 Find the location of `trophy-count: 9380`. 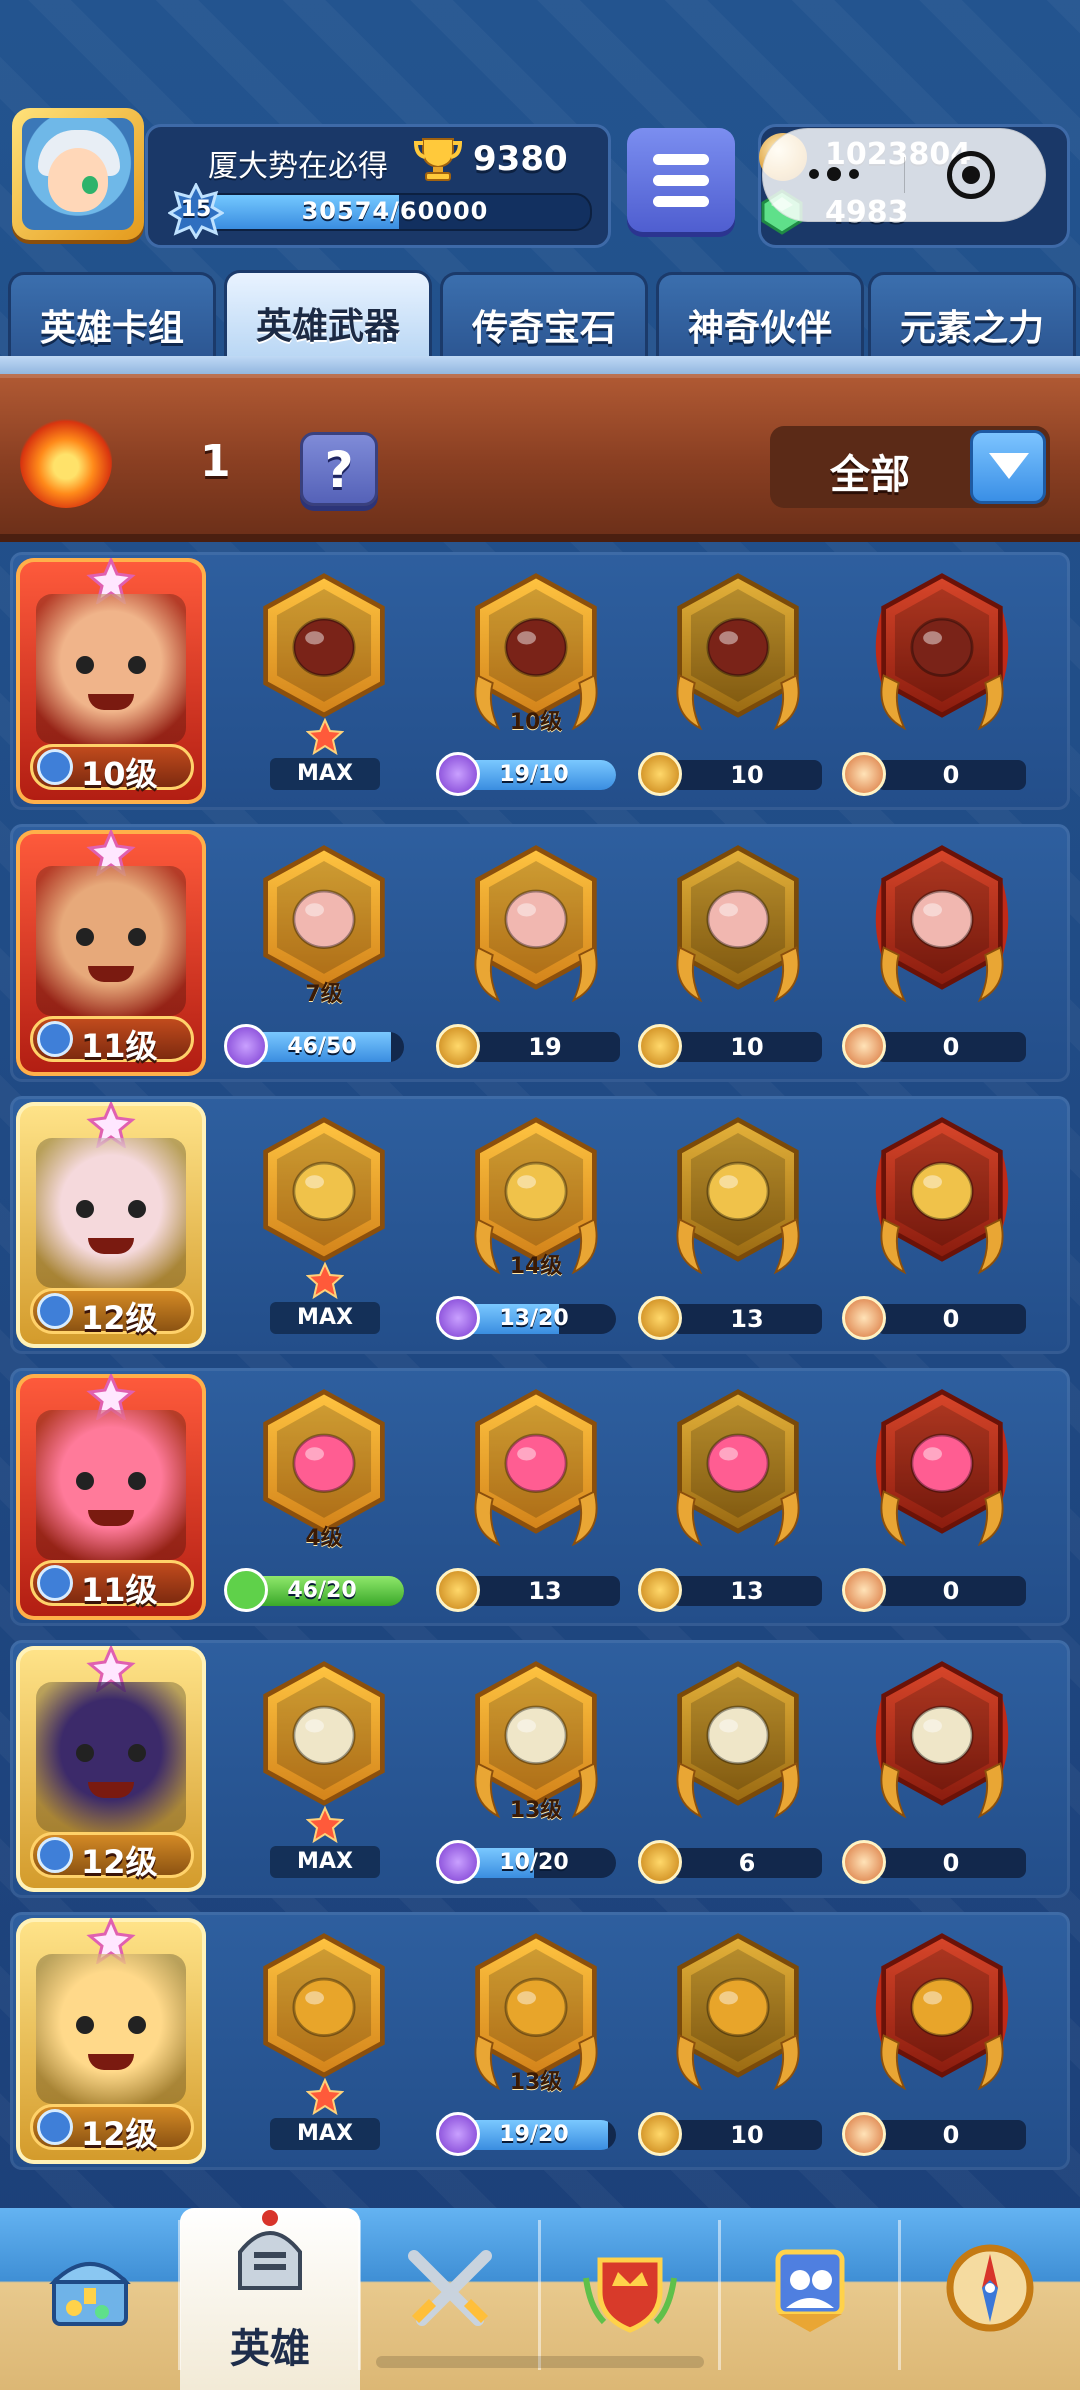

trophy-count: 9380 is located at coordinates (520, 159).